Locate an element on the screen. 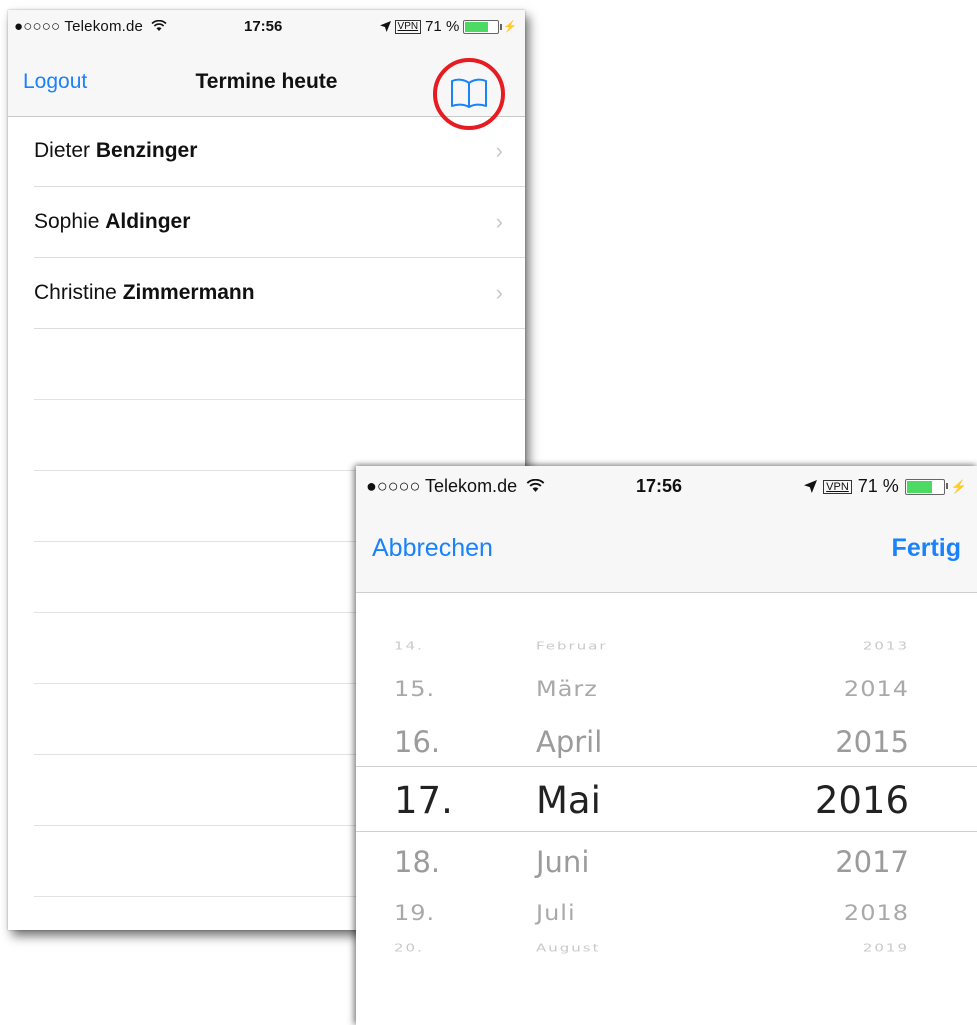 The image size is (977, 1025). year-option: 2019 is located at coordinates (886, 948).